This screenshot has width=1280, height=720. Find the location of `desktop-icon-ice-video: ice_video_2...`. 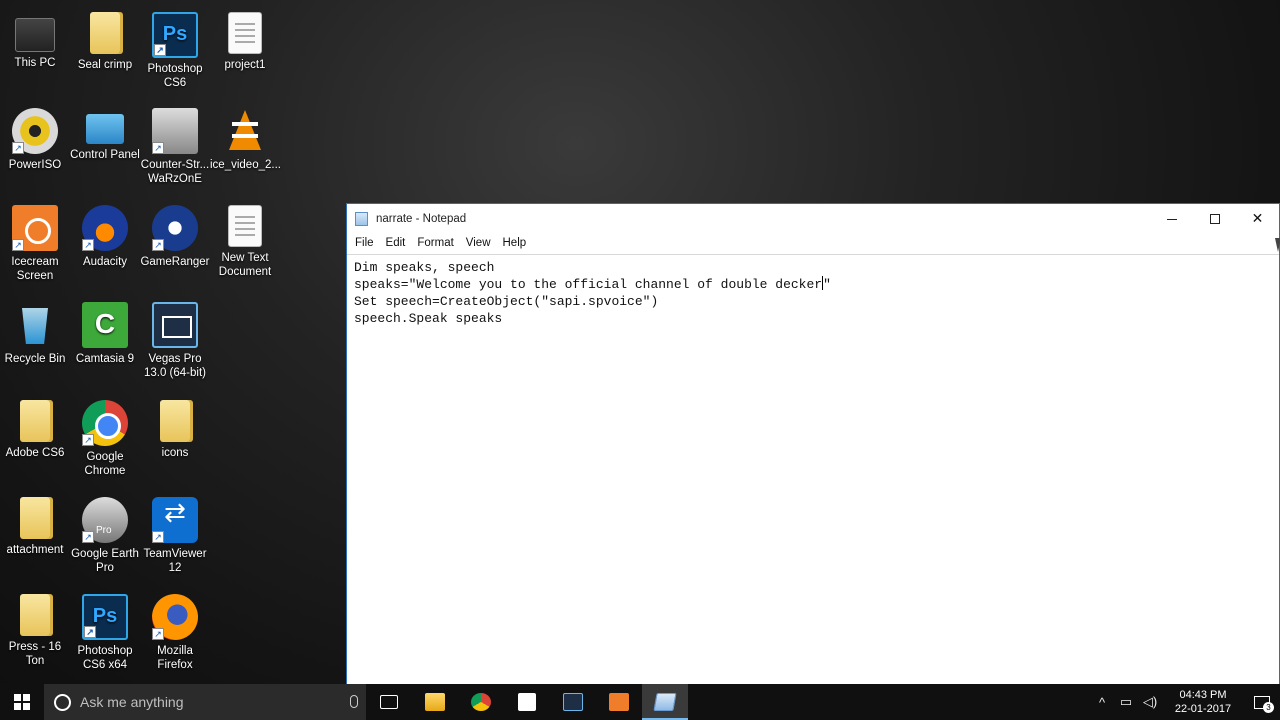

desktop-icon-ice-video: ice_video_2... is located at coordinates (245, 138).